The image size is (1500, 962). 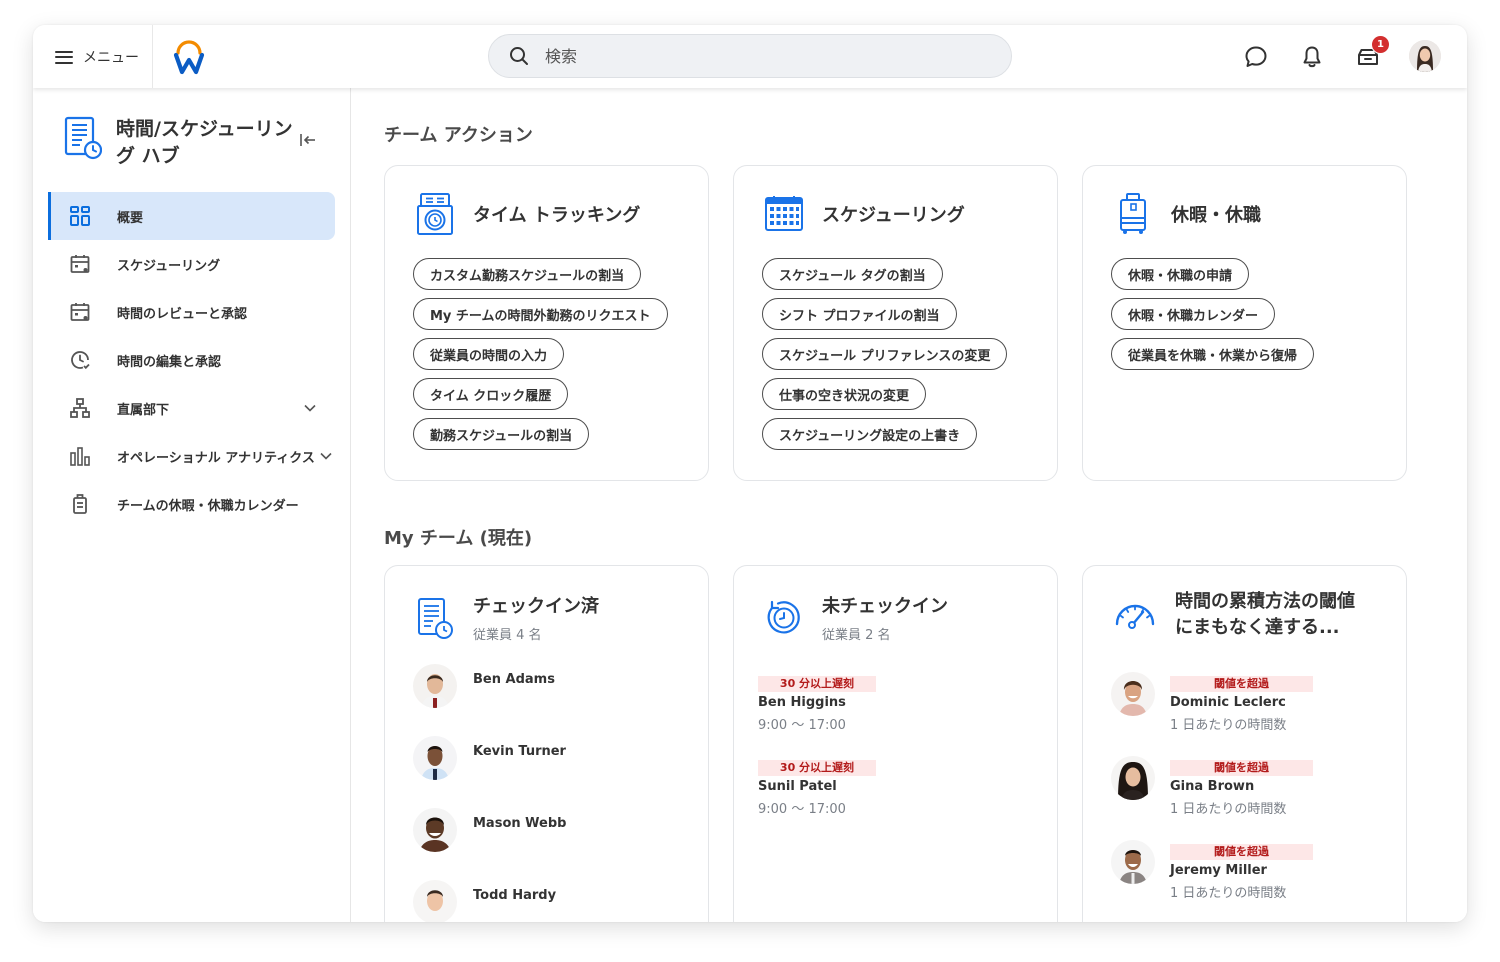 What do you see at coordinates (783, 616) in the screenshot?
I see `clock-refresh-icon` at bounding box center [783, 616].